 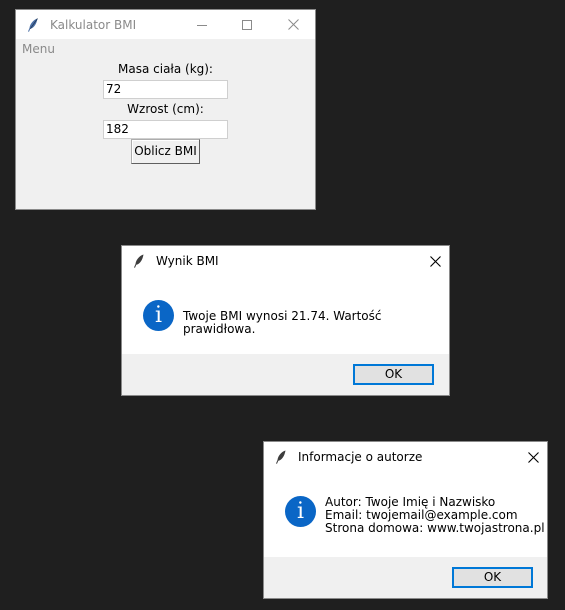 What do you see at coordinates (165, 69) in the screenshot?
I see `mass-label: Masa ciała (kg):` at bounding box center [165, 69].